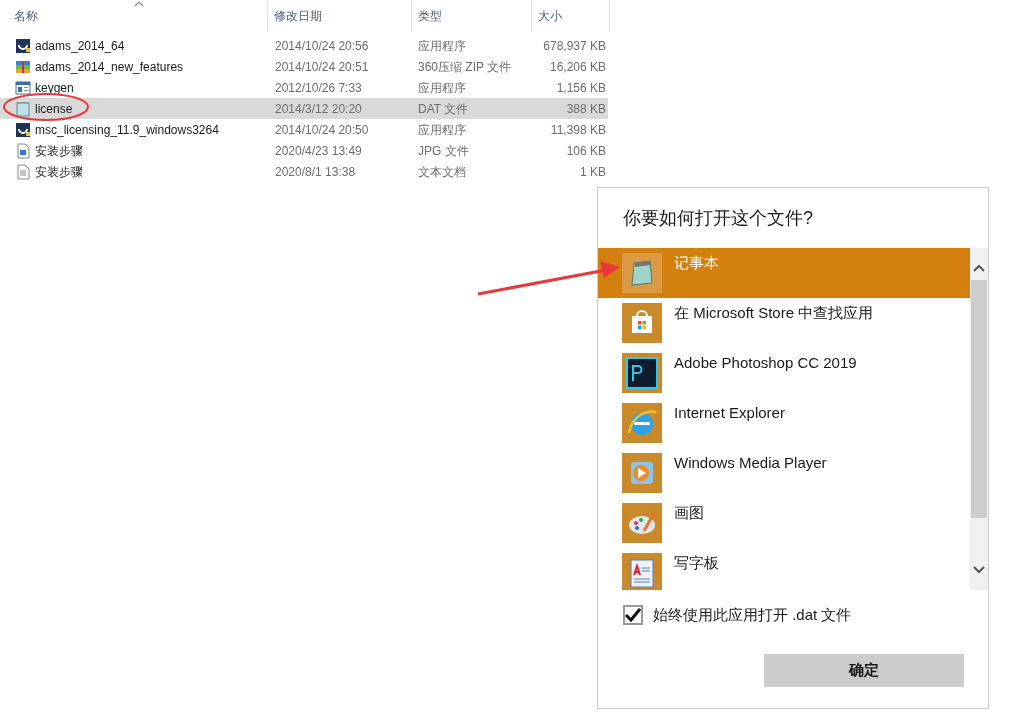 This screenshot has height=719, width=1016. What do you see at coordinates (80, 46) in the screenshot?
I see `file-name: adams_2014_64` at bounding box center [80, 46].